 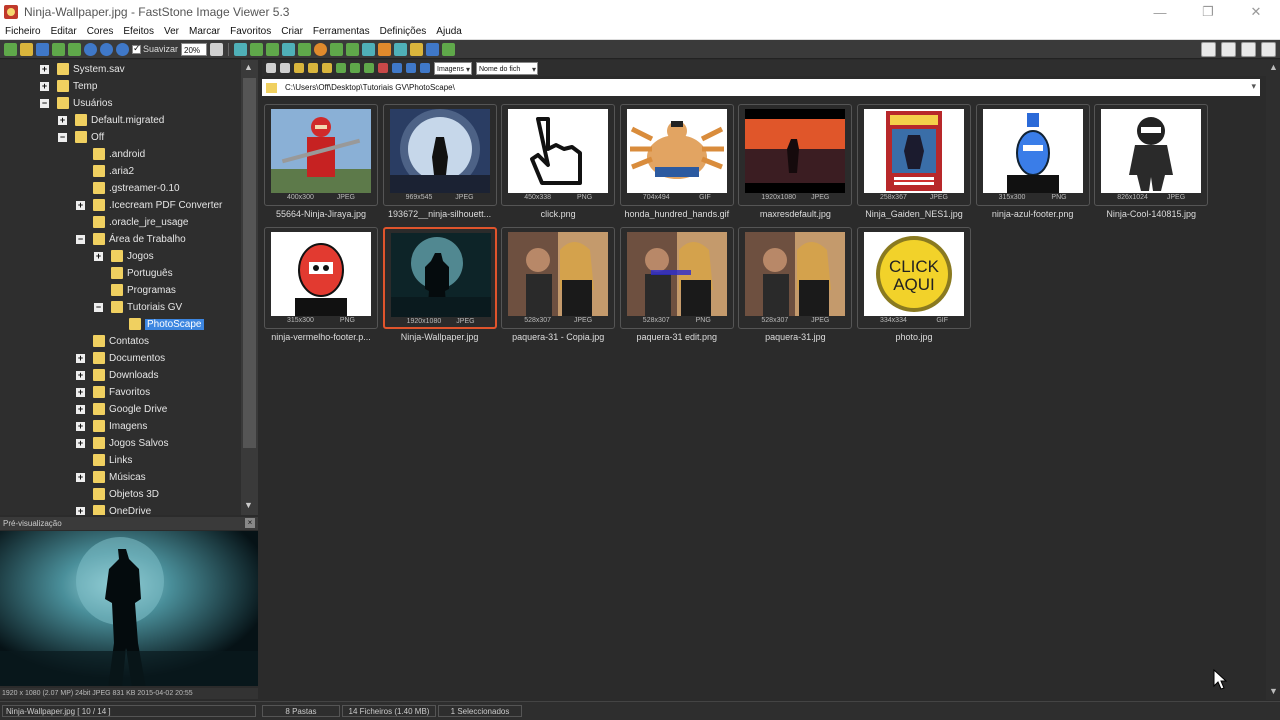 What do you see at coordinates (677, 214) in the screenshot?
I see `thumbnail-filename: honda_hundred_hands.gif` at bounding box center [677, 214].